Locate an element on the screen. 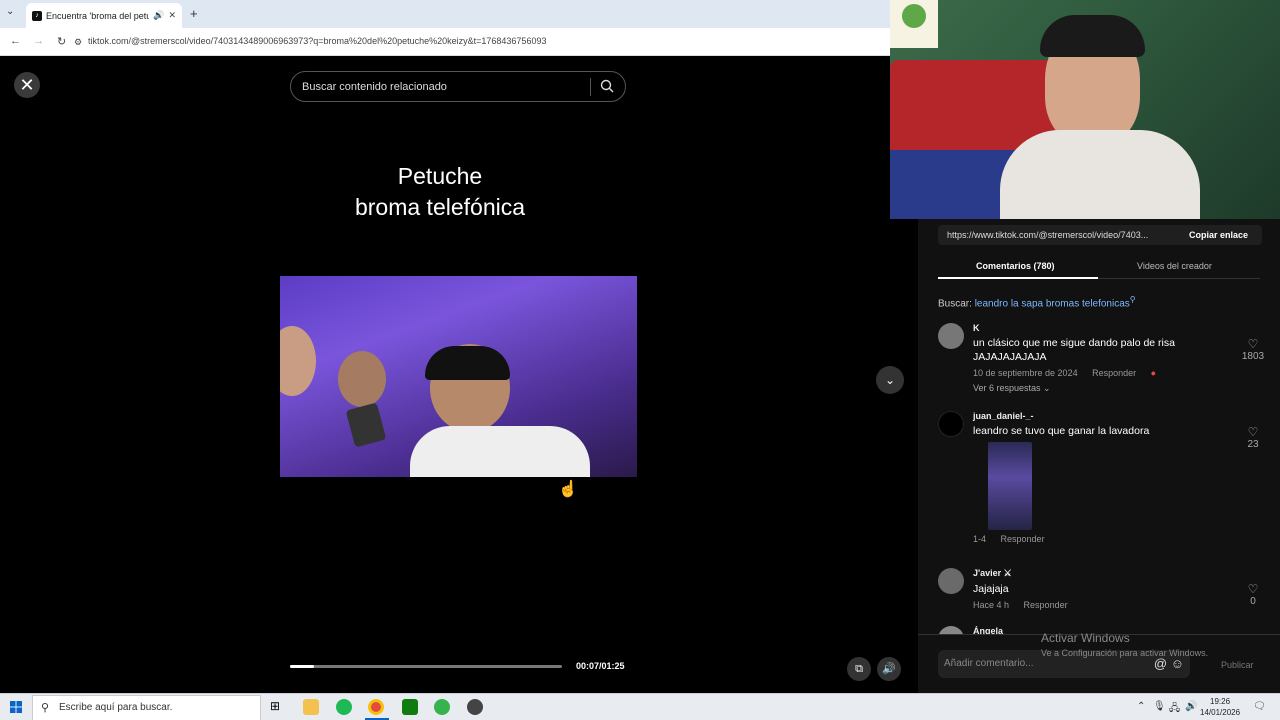  watermark-line1: Activar Windows is located at coordinates (1085, 638).